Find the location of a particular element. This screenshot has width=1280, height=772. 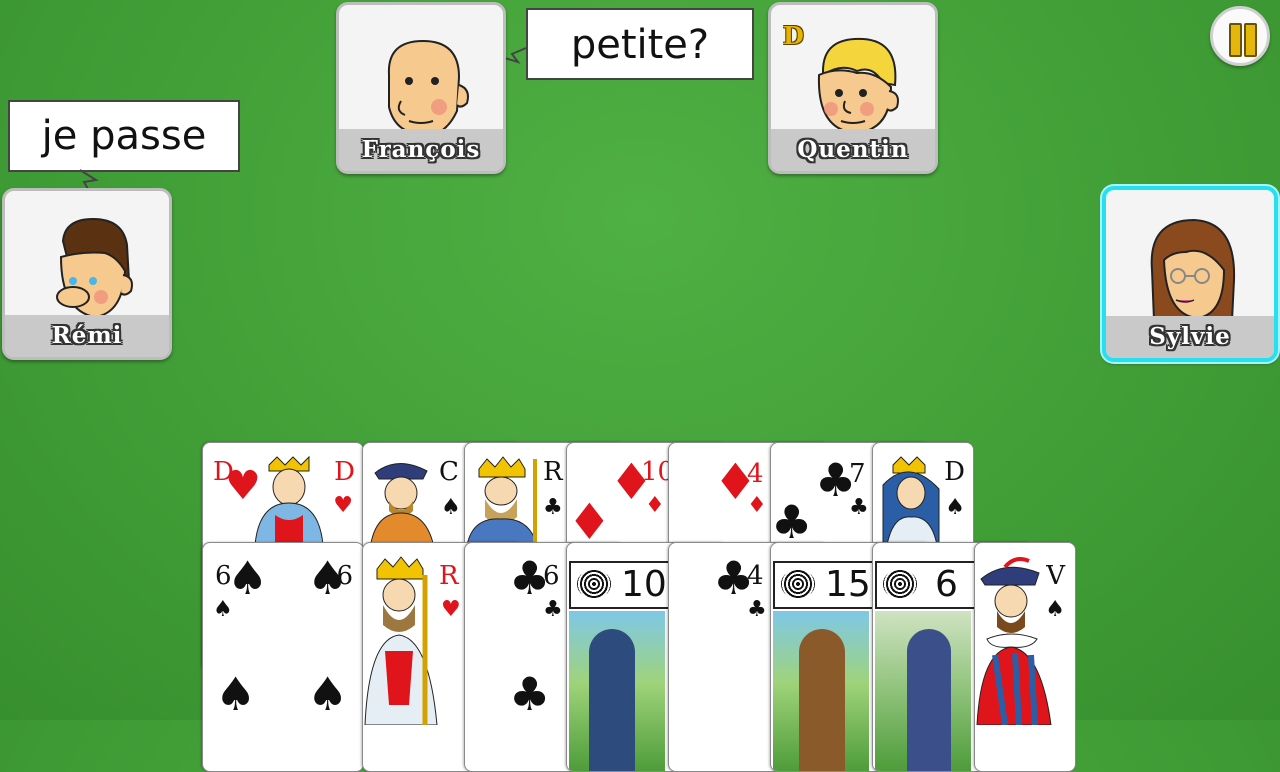

card-suit-spades-icon: ♠ is located at coordinates (451, 507).